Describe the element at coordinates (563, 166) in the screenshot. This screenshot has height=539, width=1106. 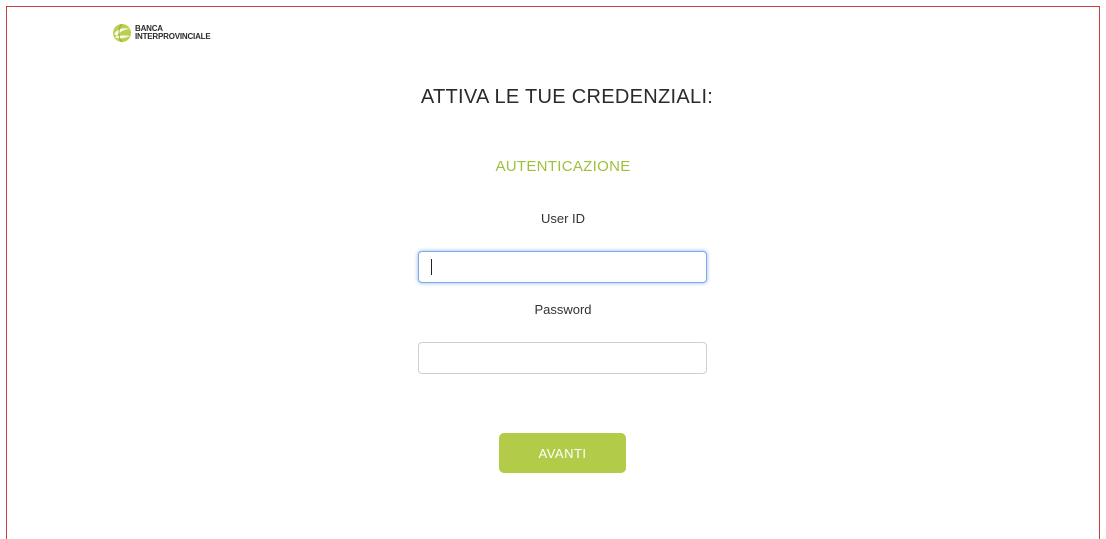
I see `section-heading: AUTENTICAZIONE` at that location.